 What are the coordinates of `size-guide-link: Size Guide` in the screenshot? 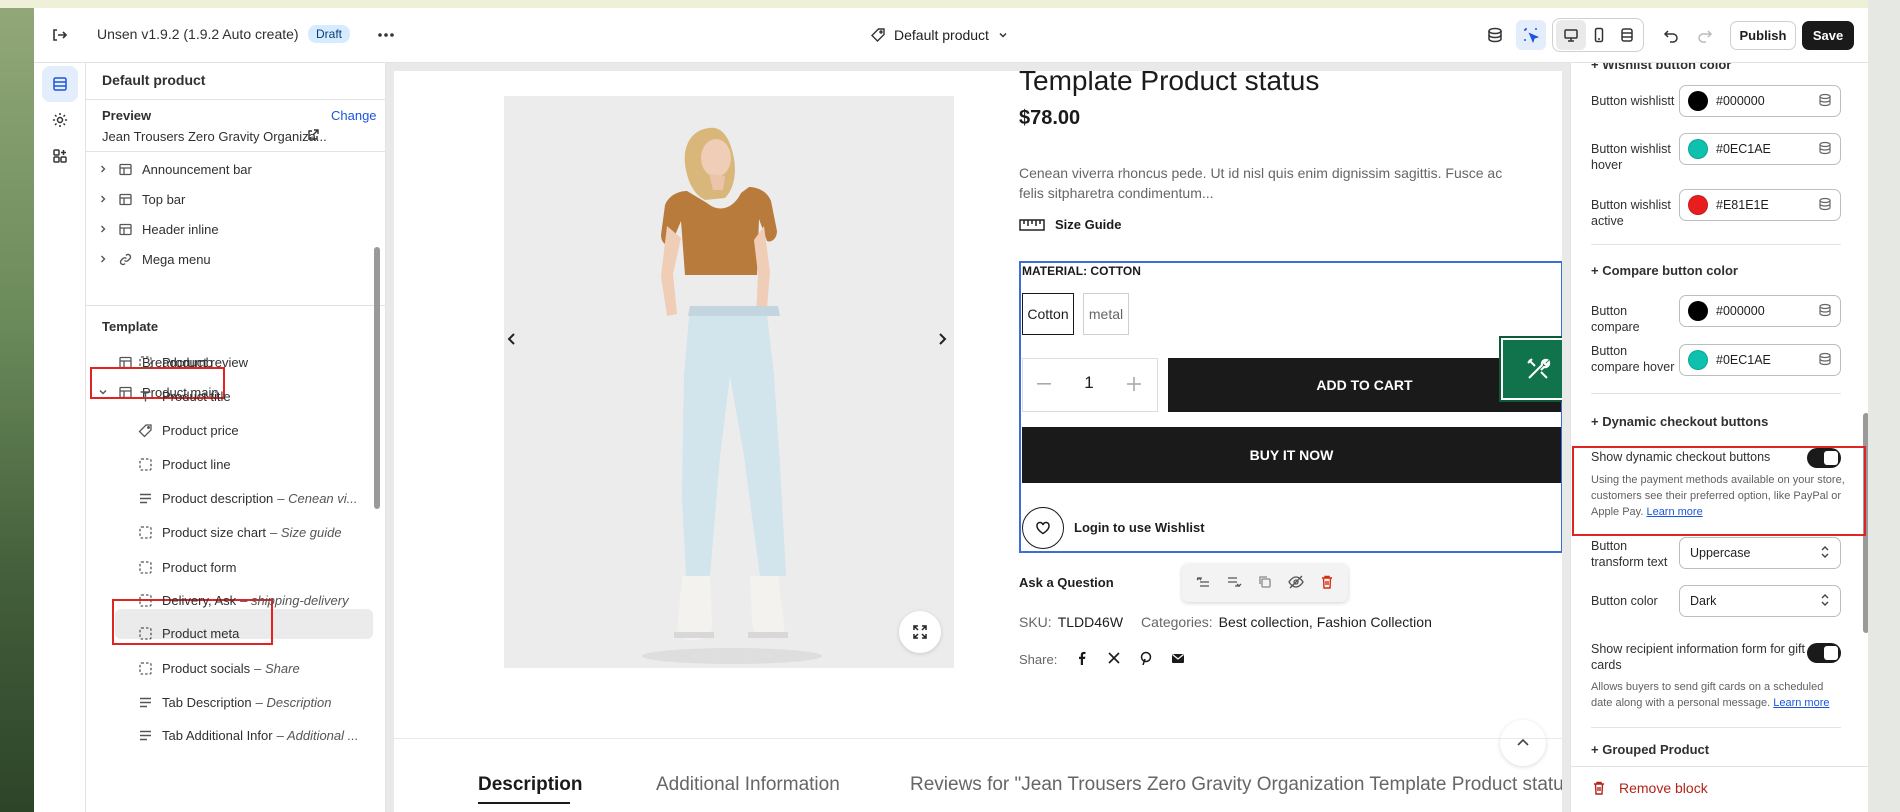 It's located at (1070, 224).